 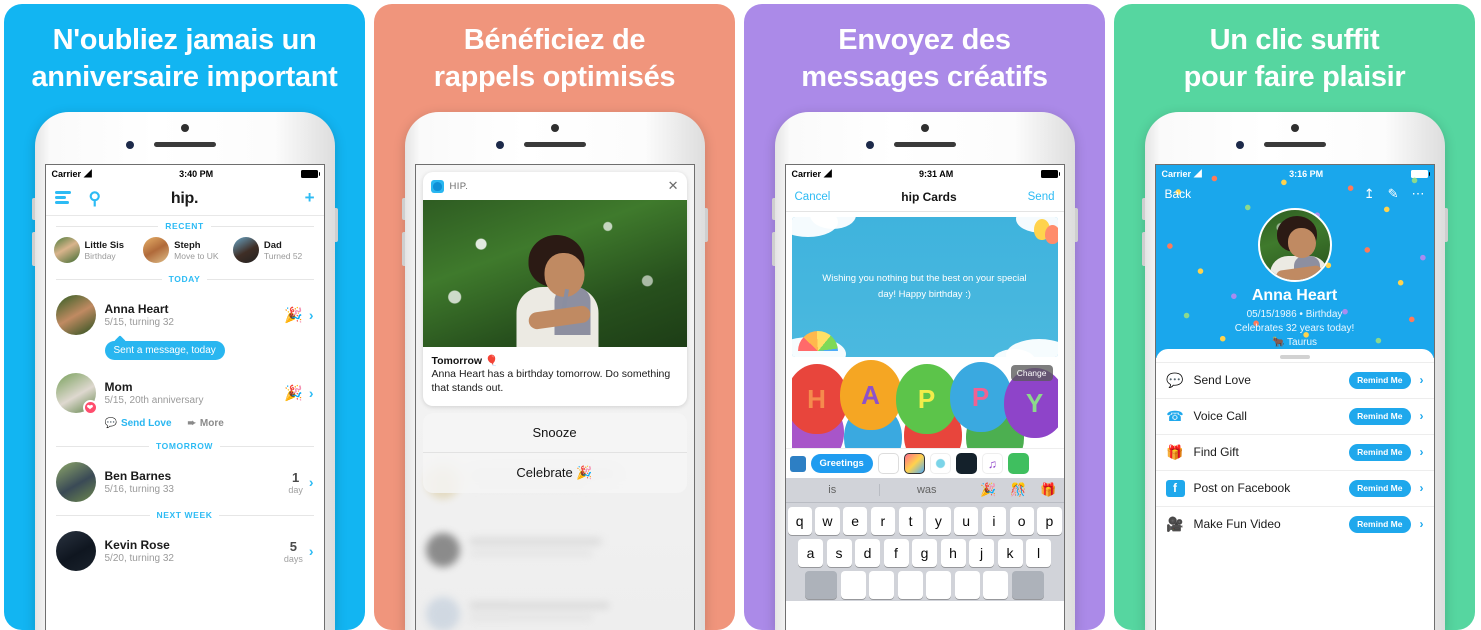 I want to click on more-dots-icon: ⋯, so click(x=1418, y=194).